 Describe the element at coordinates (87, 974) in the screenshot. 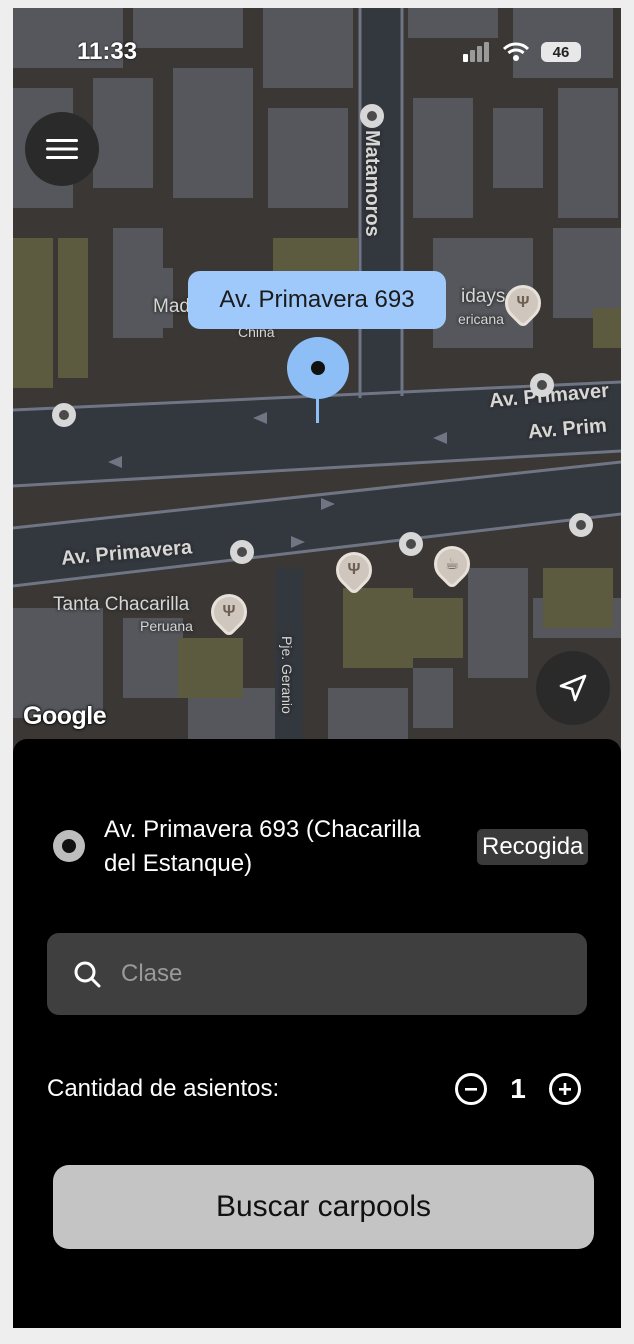

I see `search-icon` at that location.